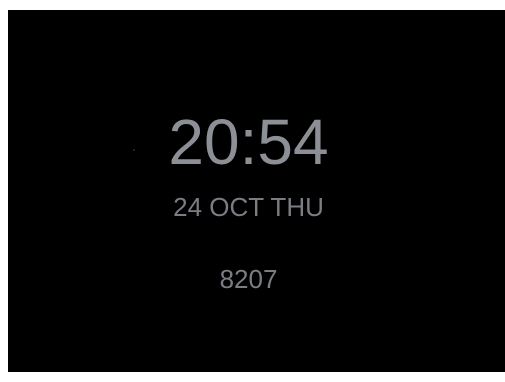  Describe the element at coordinates (248, 142) in the screenshot. I see `clock-time: 20:54` at that location.